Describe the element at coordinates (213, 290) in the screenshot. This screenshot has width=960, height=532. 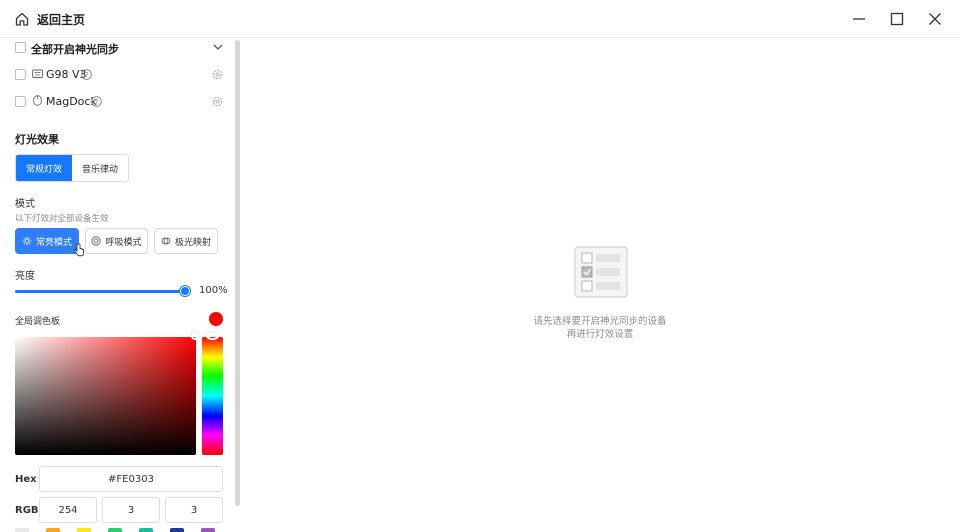
I see `brightness-value: 100%` at that location.